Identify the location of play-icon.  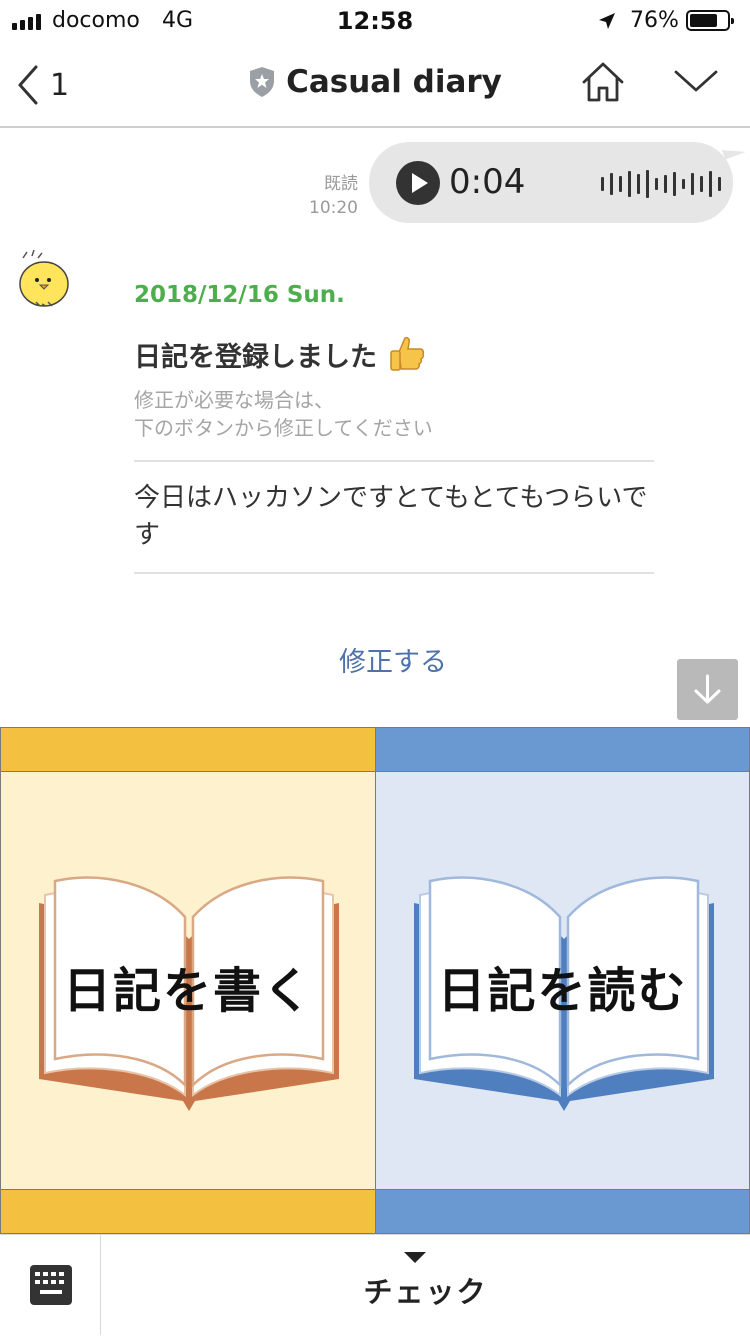
(418, 183).